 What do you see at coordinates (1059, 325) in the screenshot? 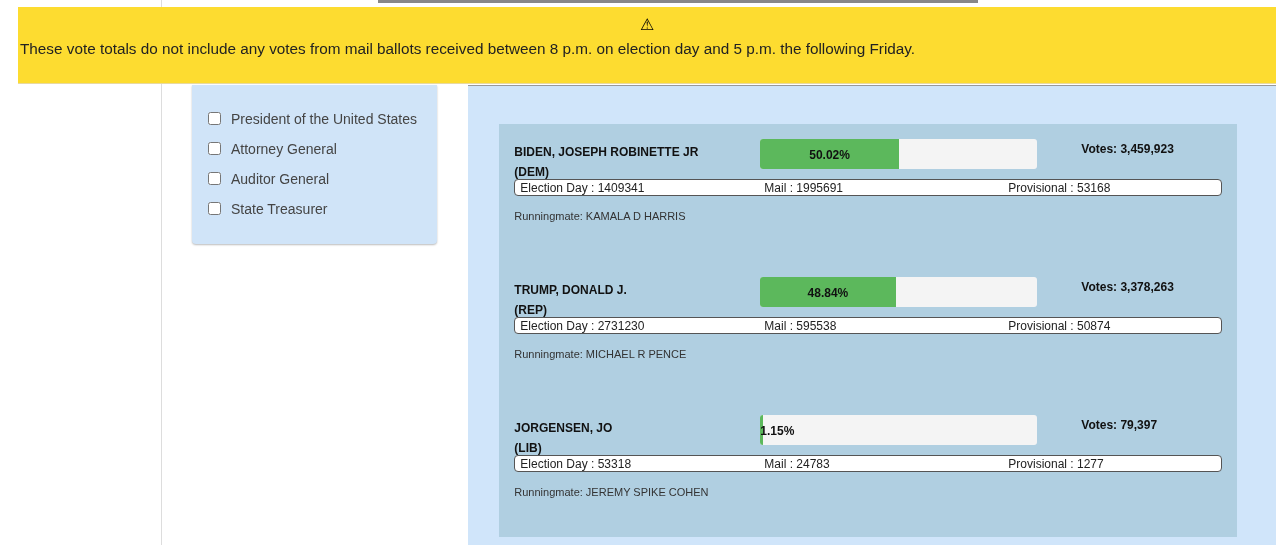
I see `provisional-count: Provisional : 50874` at bounding box center [1059, 325].